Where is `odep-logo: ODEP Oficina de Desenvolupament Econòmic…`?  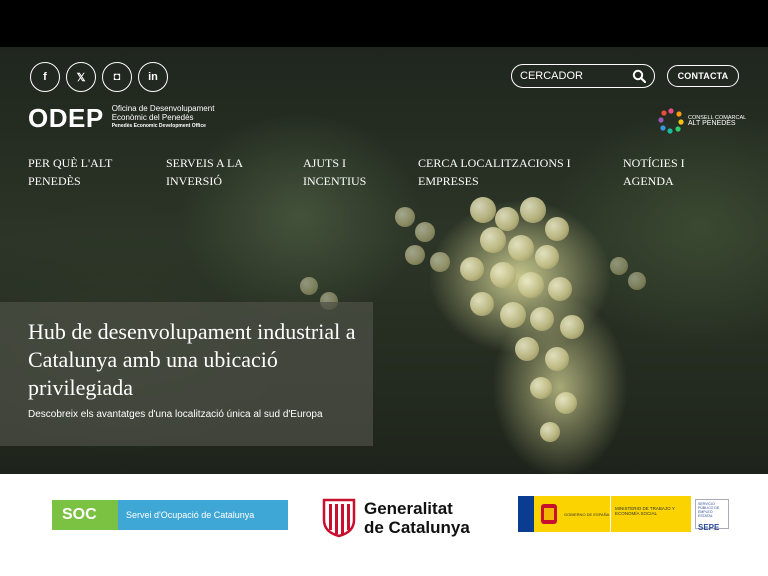 odep-logo: ODEP Oficina de Desenvolupament Econòmic… is located at coordinates (121, 117).